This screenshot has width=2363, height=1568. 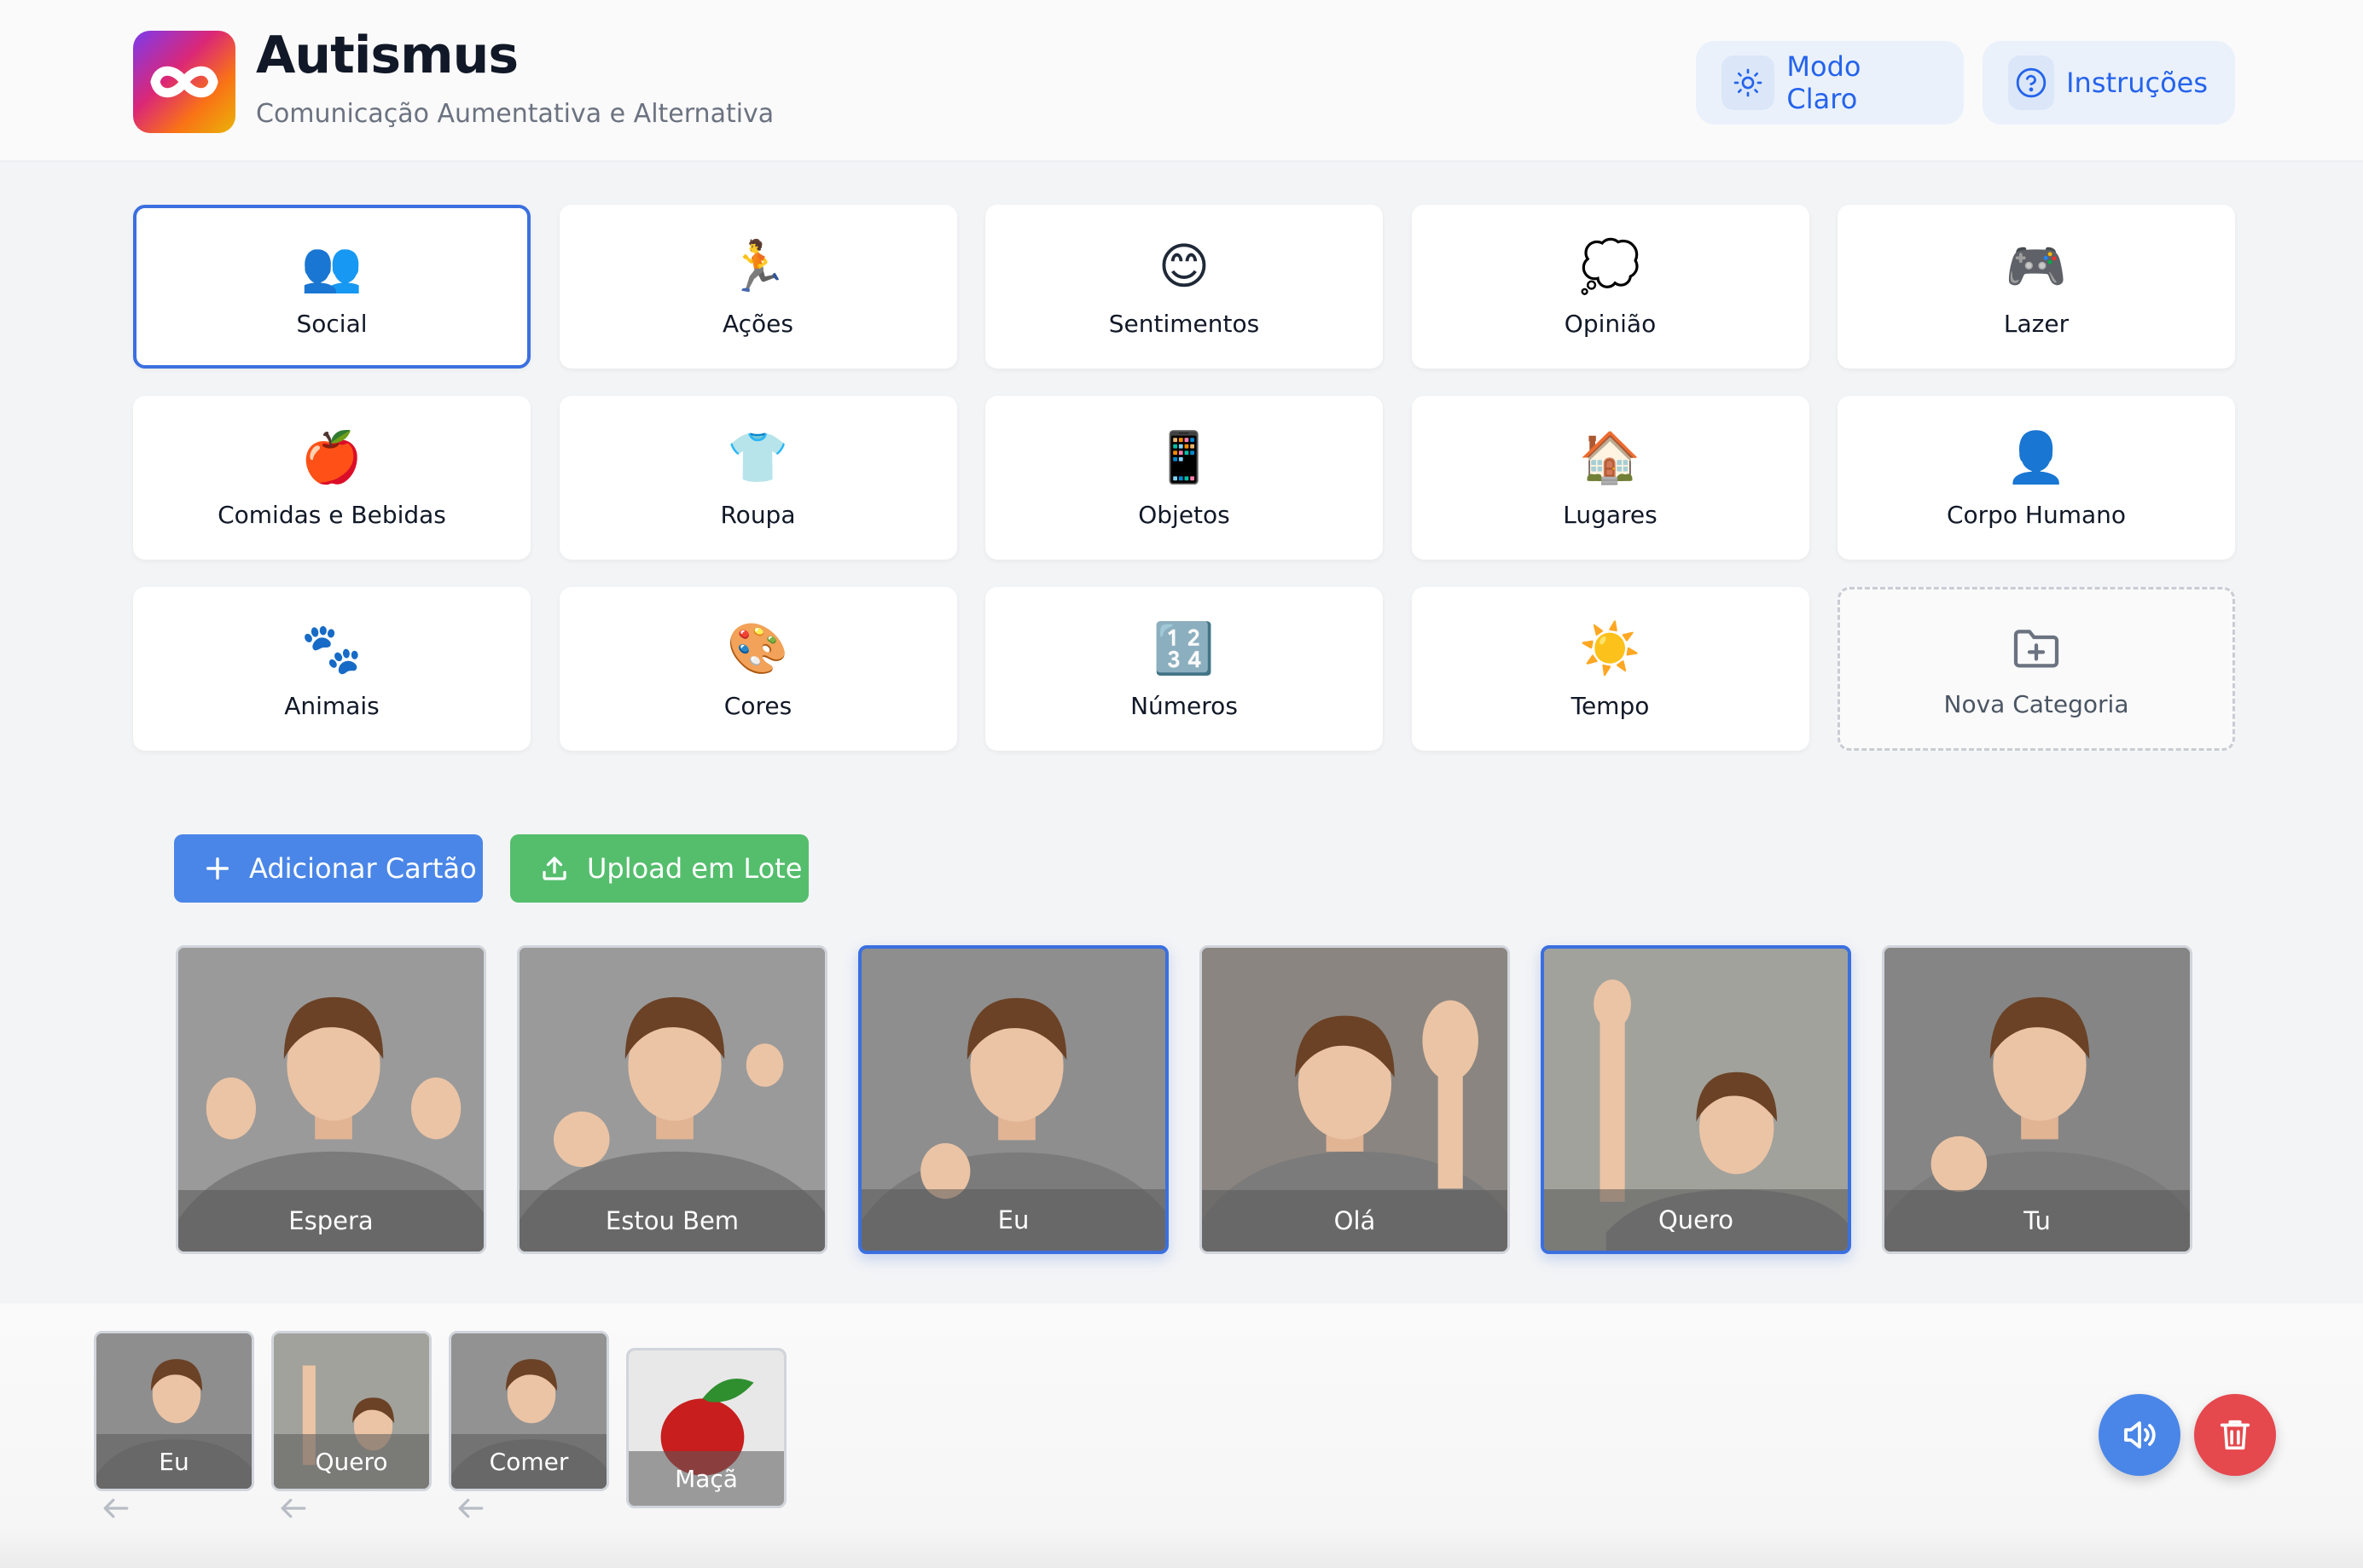 I want to click on new-category-label: Nova Categoria, so click(x=2036, y=703).